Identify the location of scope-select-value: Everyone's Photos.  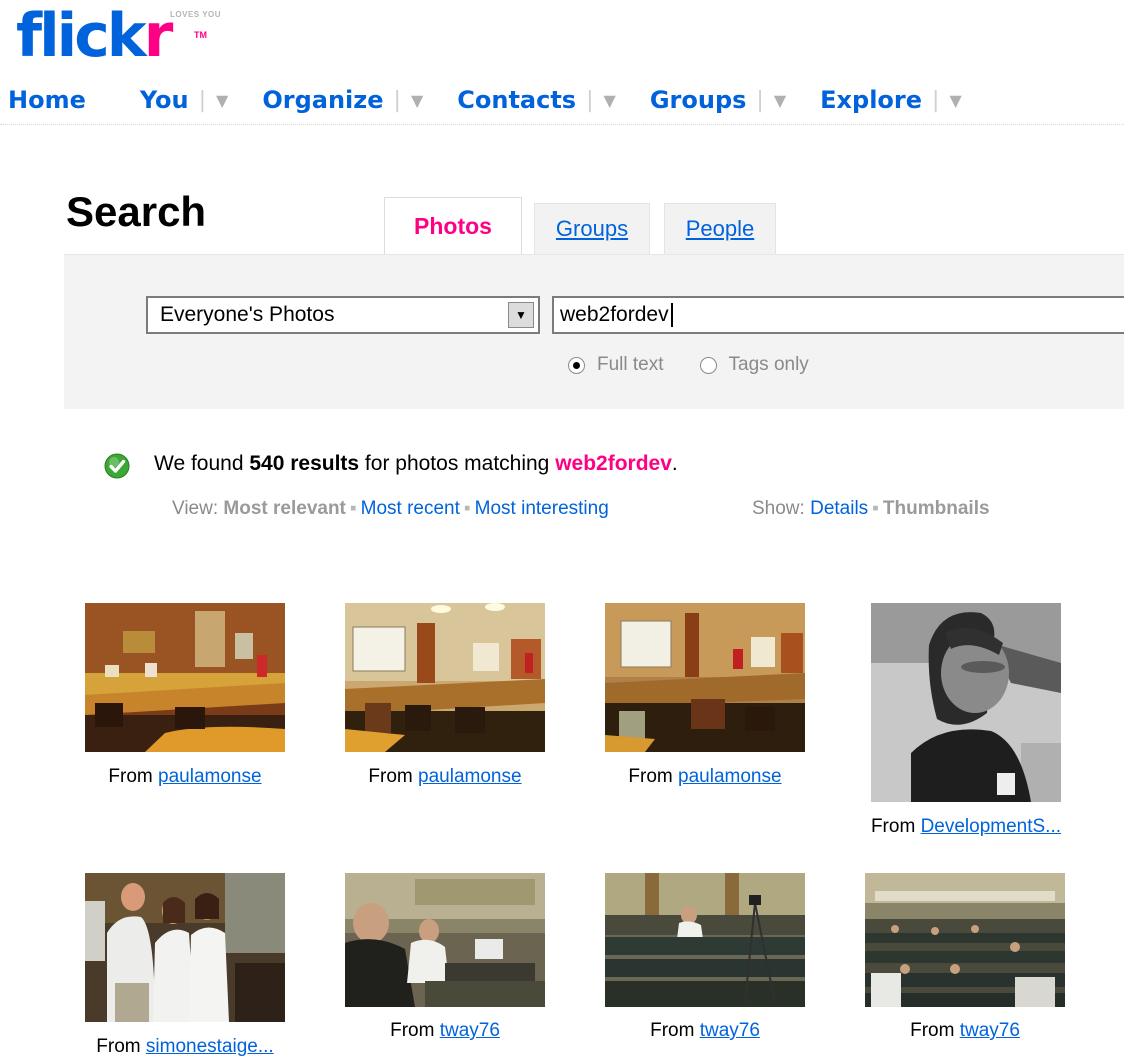
(247, 314).